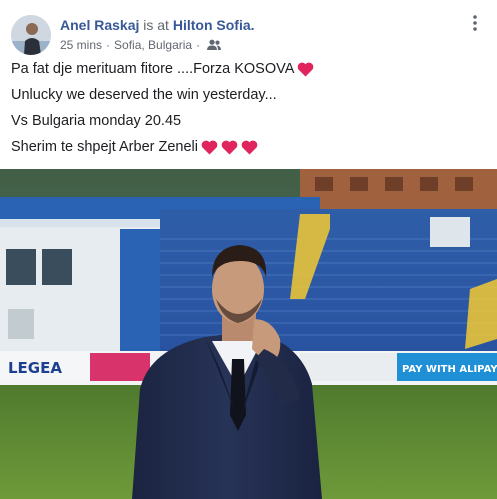 The image size is (497, 499). Describe the element at coordinates (99, 25) in the screenshot. I see `author-name-link: Anel Raskaj` at that location.